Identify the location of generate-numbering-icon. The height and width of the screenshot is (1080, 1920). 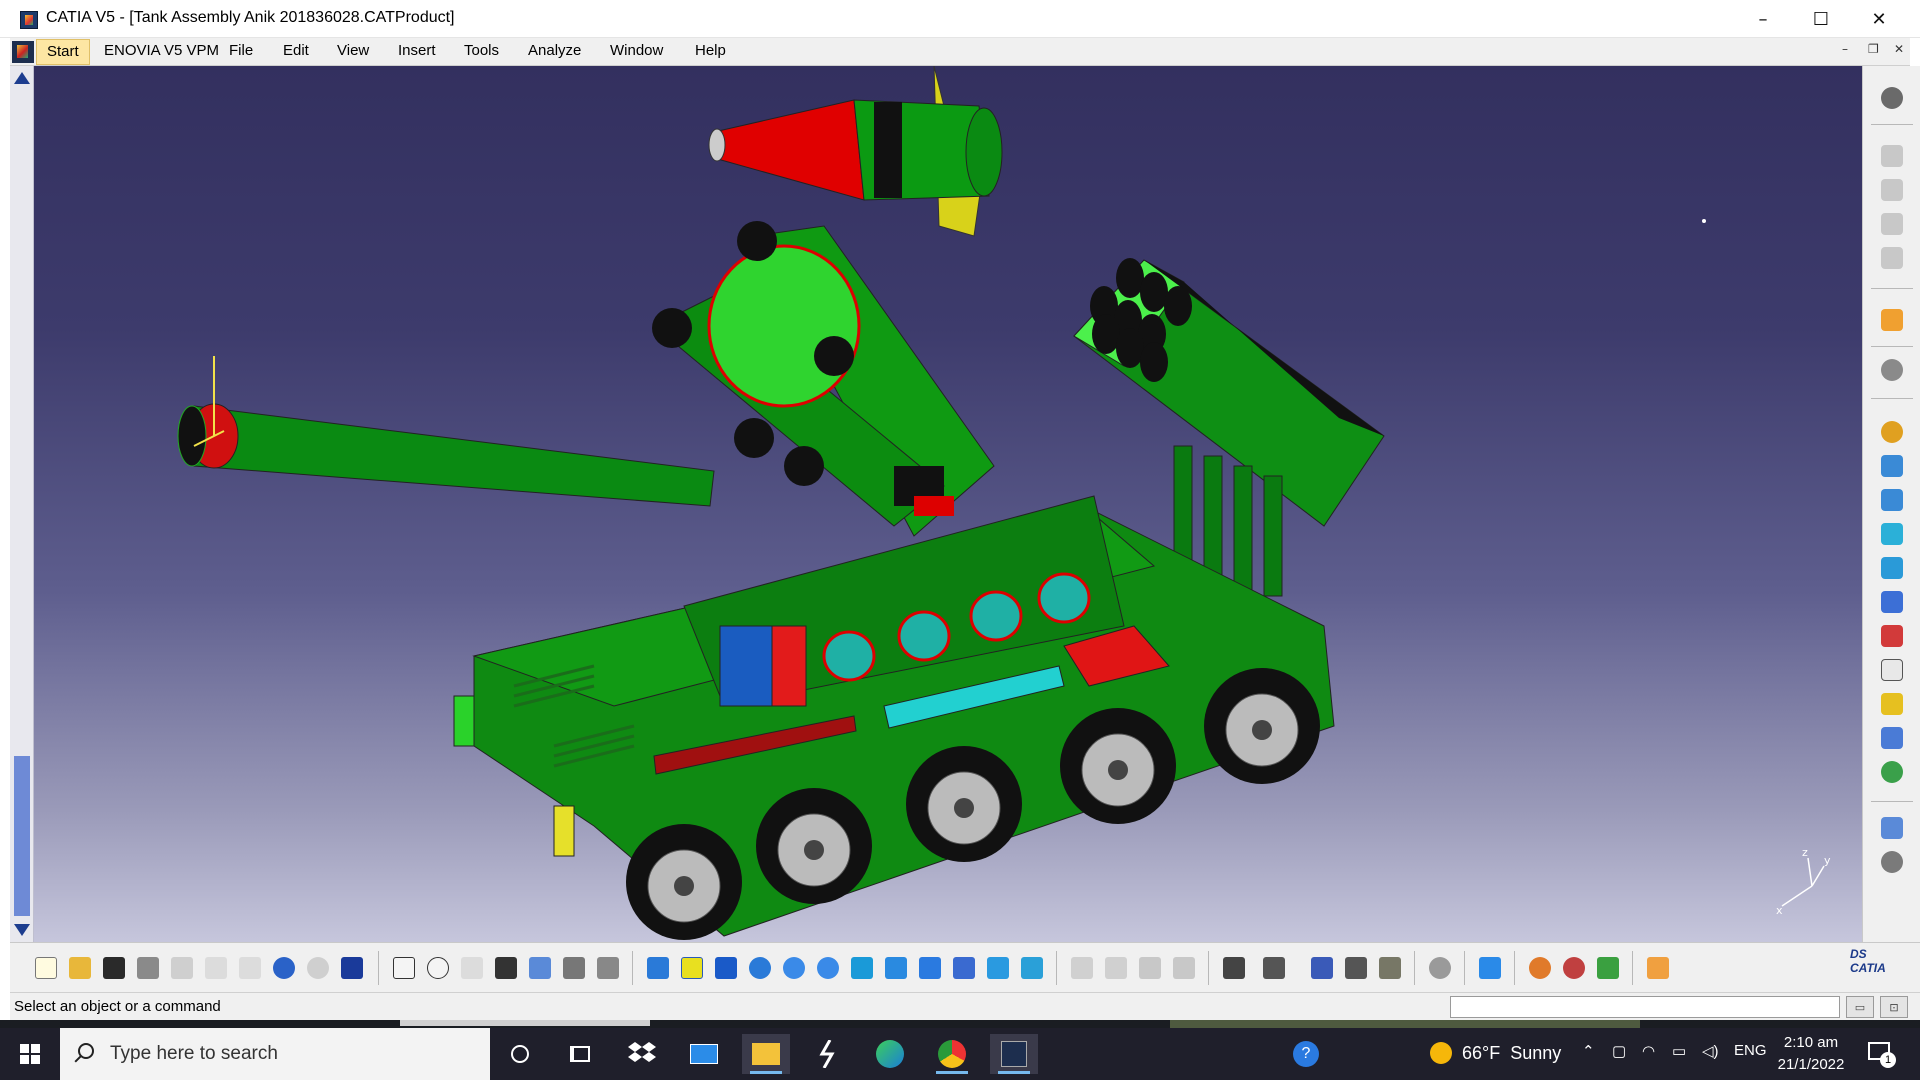
(1892, 602).